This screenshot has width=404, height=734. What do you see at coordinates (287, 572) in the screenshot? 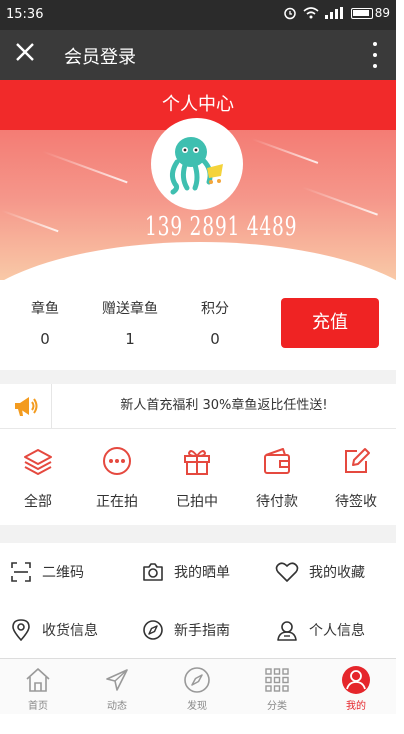
I see `heart-icon` at bounding box center [287, 572].